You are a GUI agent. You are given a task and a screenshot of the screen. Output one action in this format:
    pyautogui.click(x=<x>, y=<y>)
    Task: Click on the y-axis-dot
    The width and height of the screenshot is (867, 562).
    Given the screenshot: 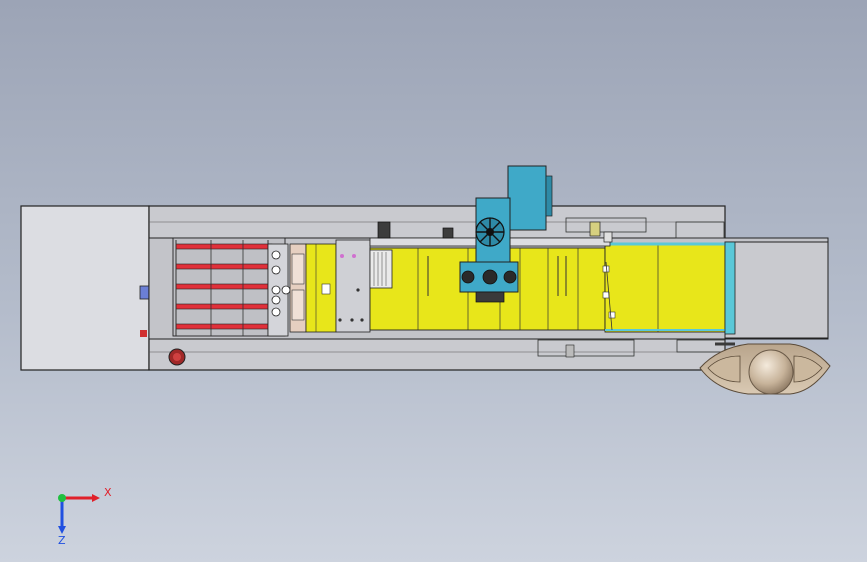 What is the action you would take?
    pyautogui.click(x=62, y=498)
    